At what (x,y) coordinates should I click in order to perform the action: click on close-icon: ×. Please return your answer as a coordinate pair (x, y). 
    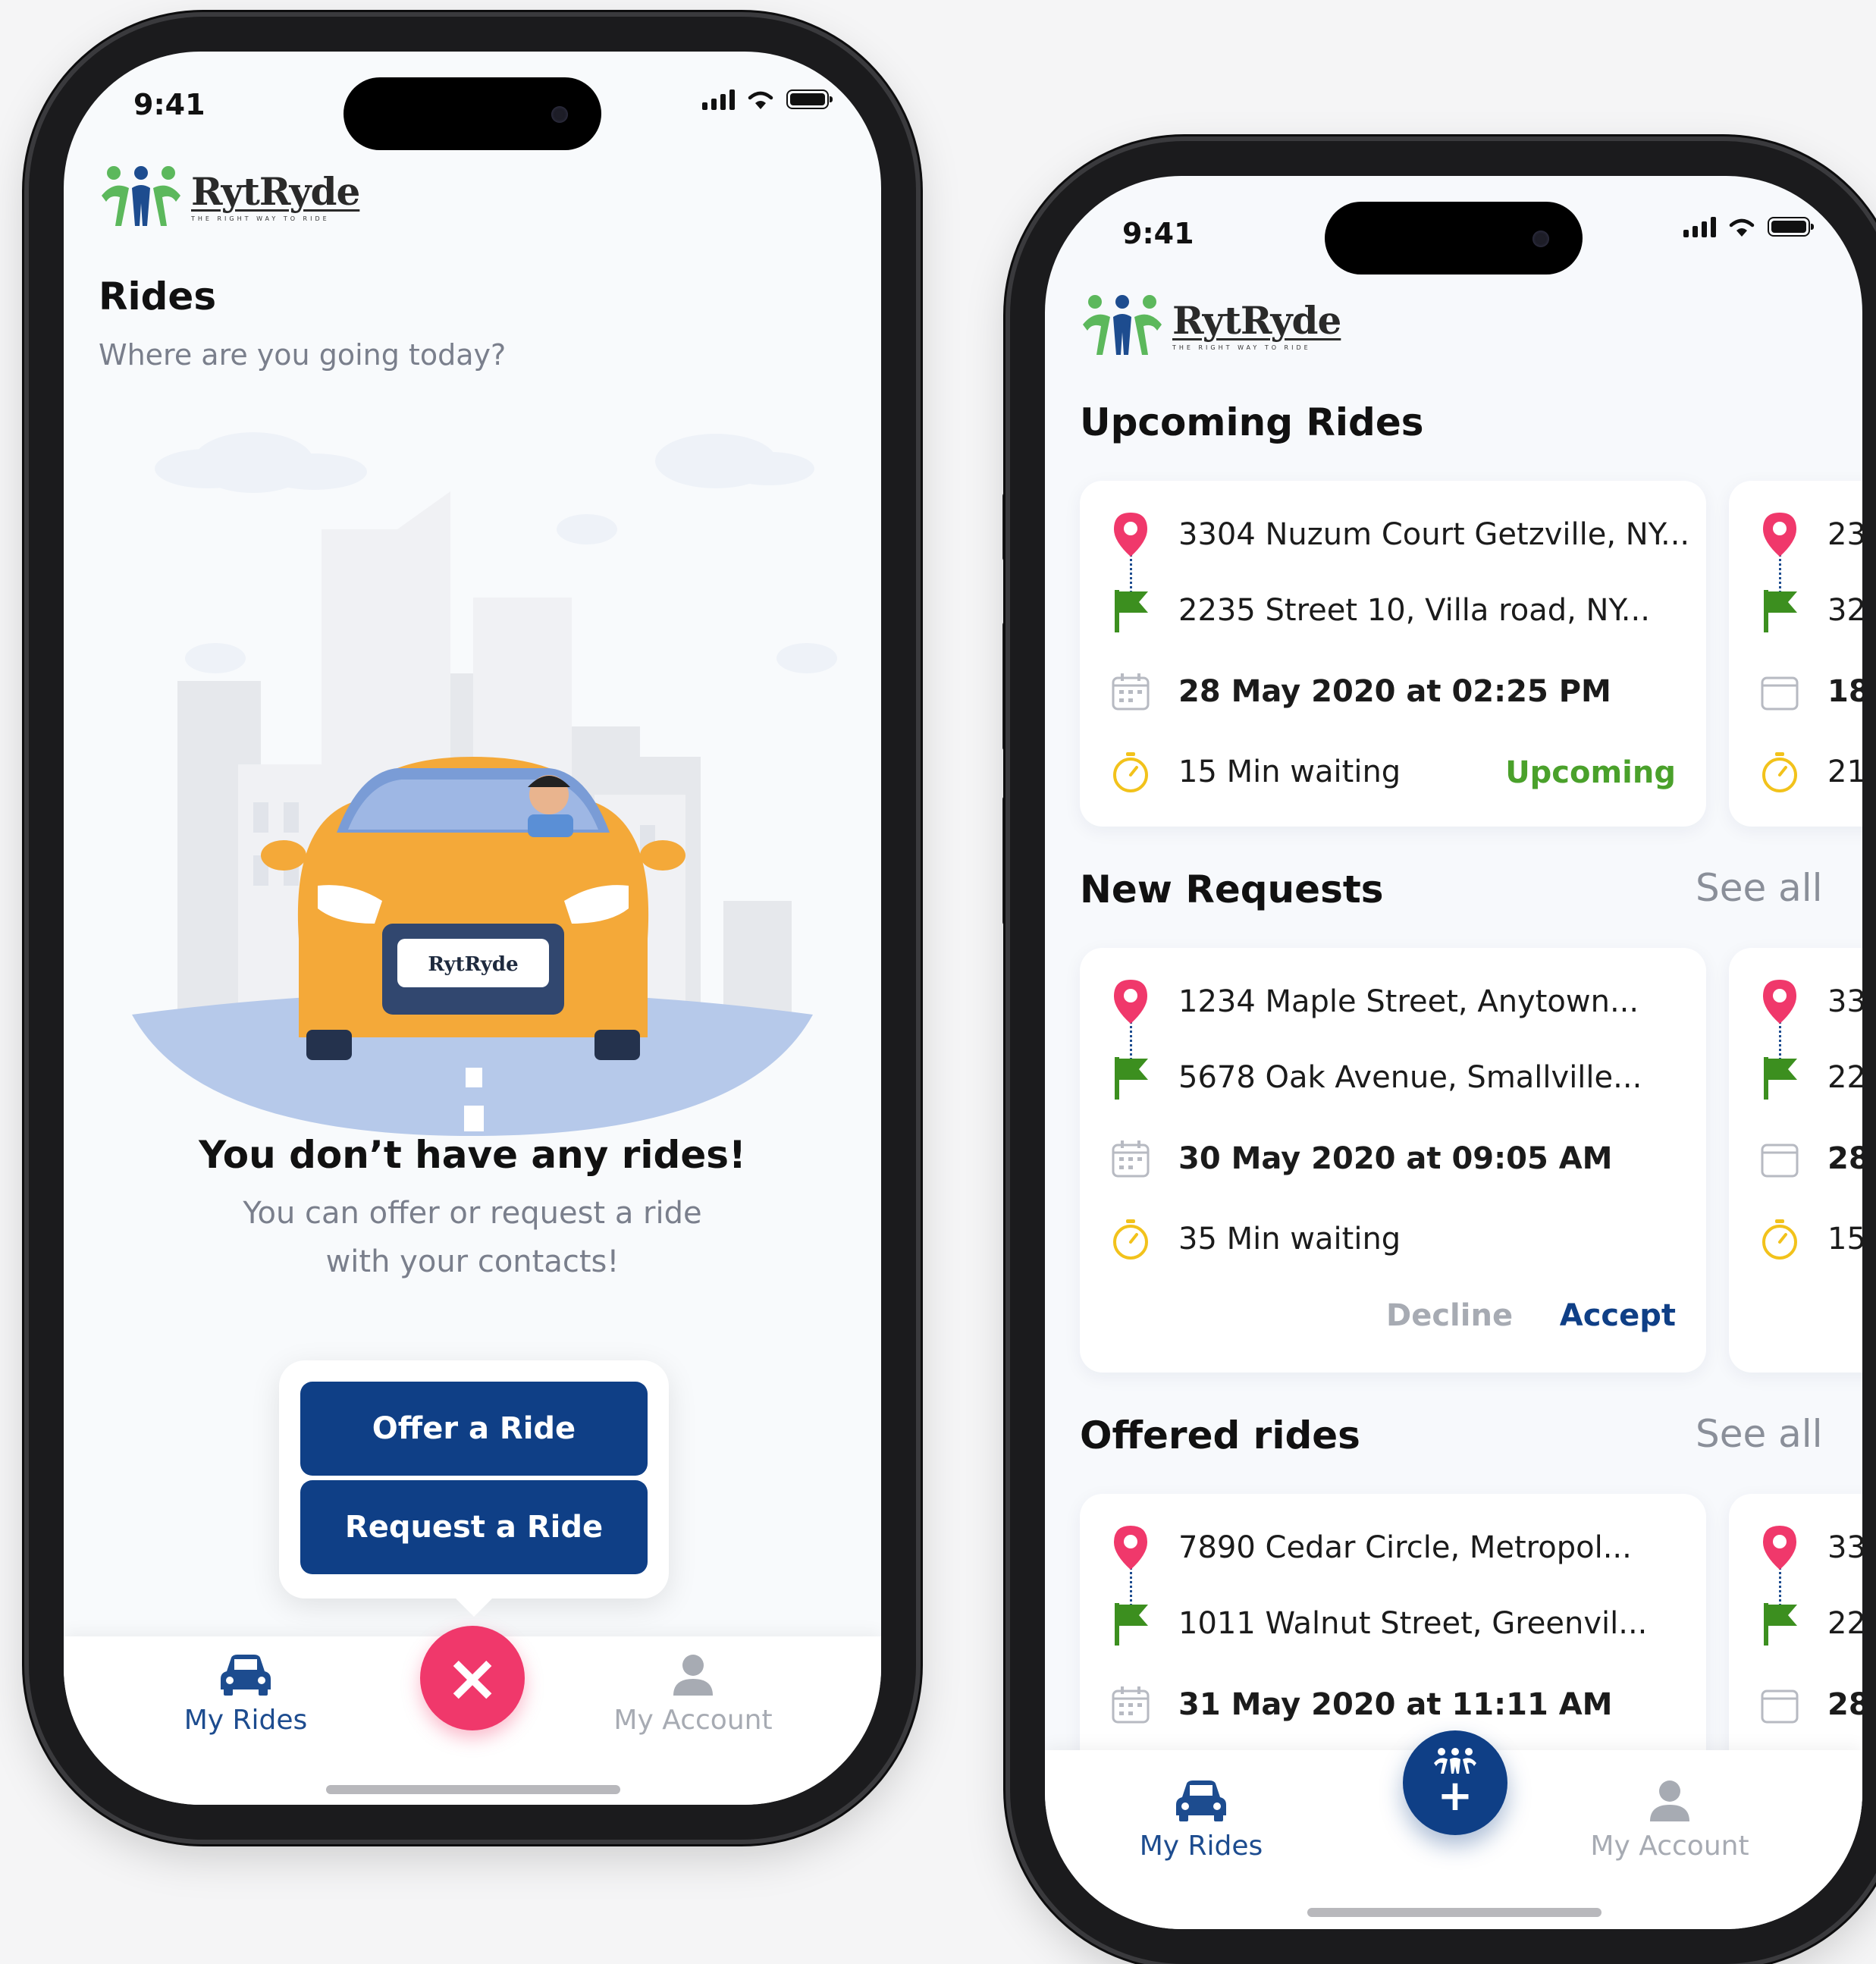
    Looking at the image, I should click on (472, 1678).